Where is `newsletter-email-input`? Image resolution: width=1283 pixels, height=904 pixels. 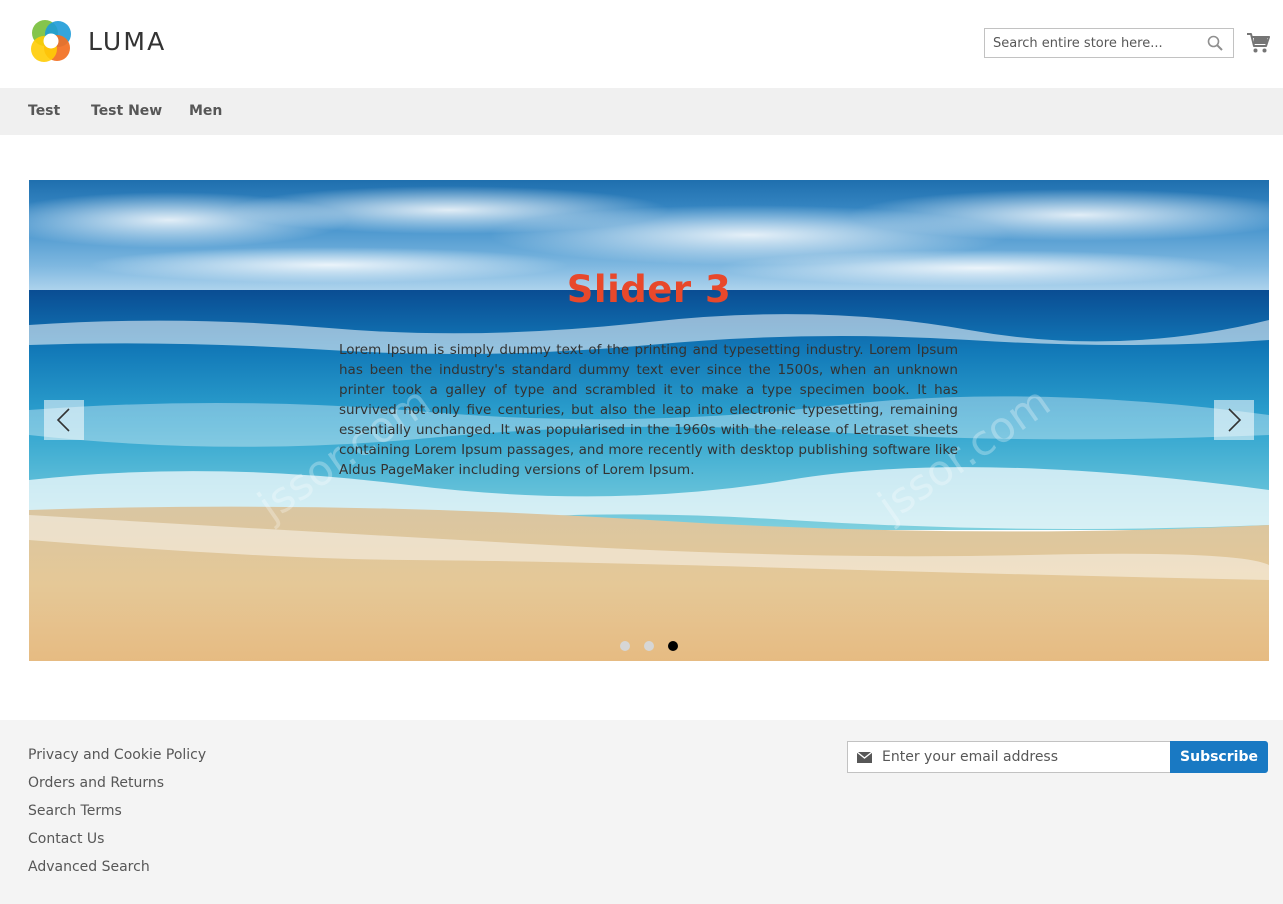
newsletter-email-input is located at coordinates (1024, 757).